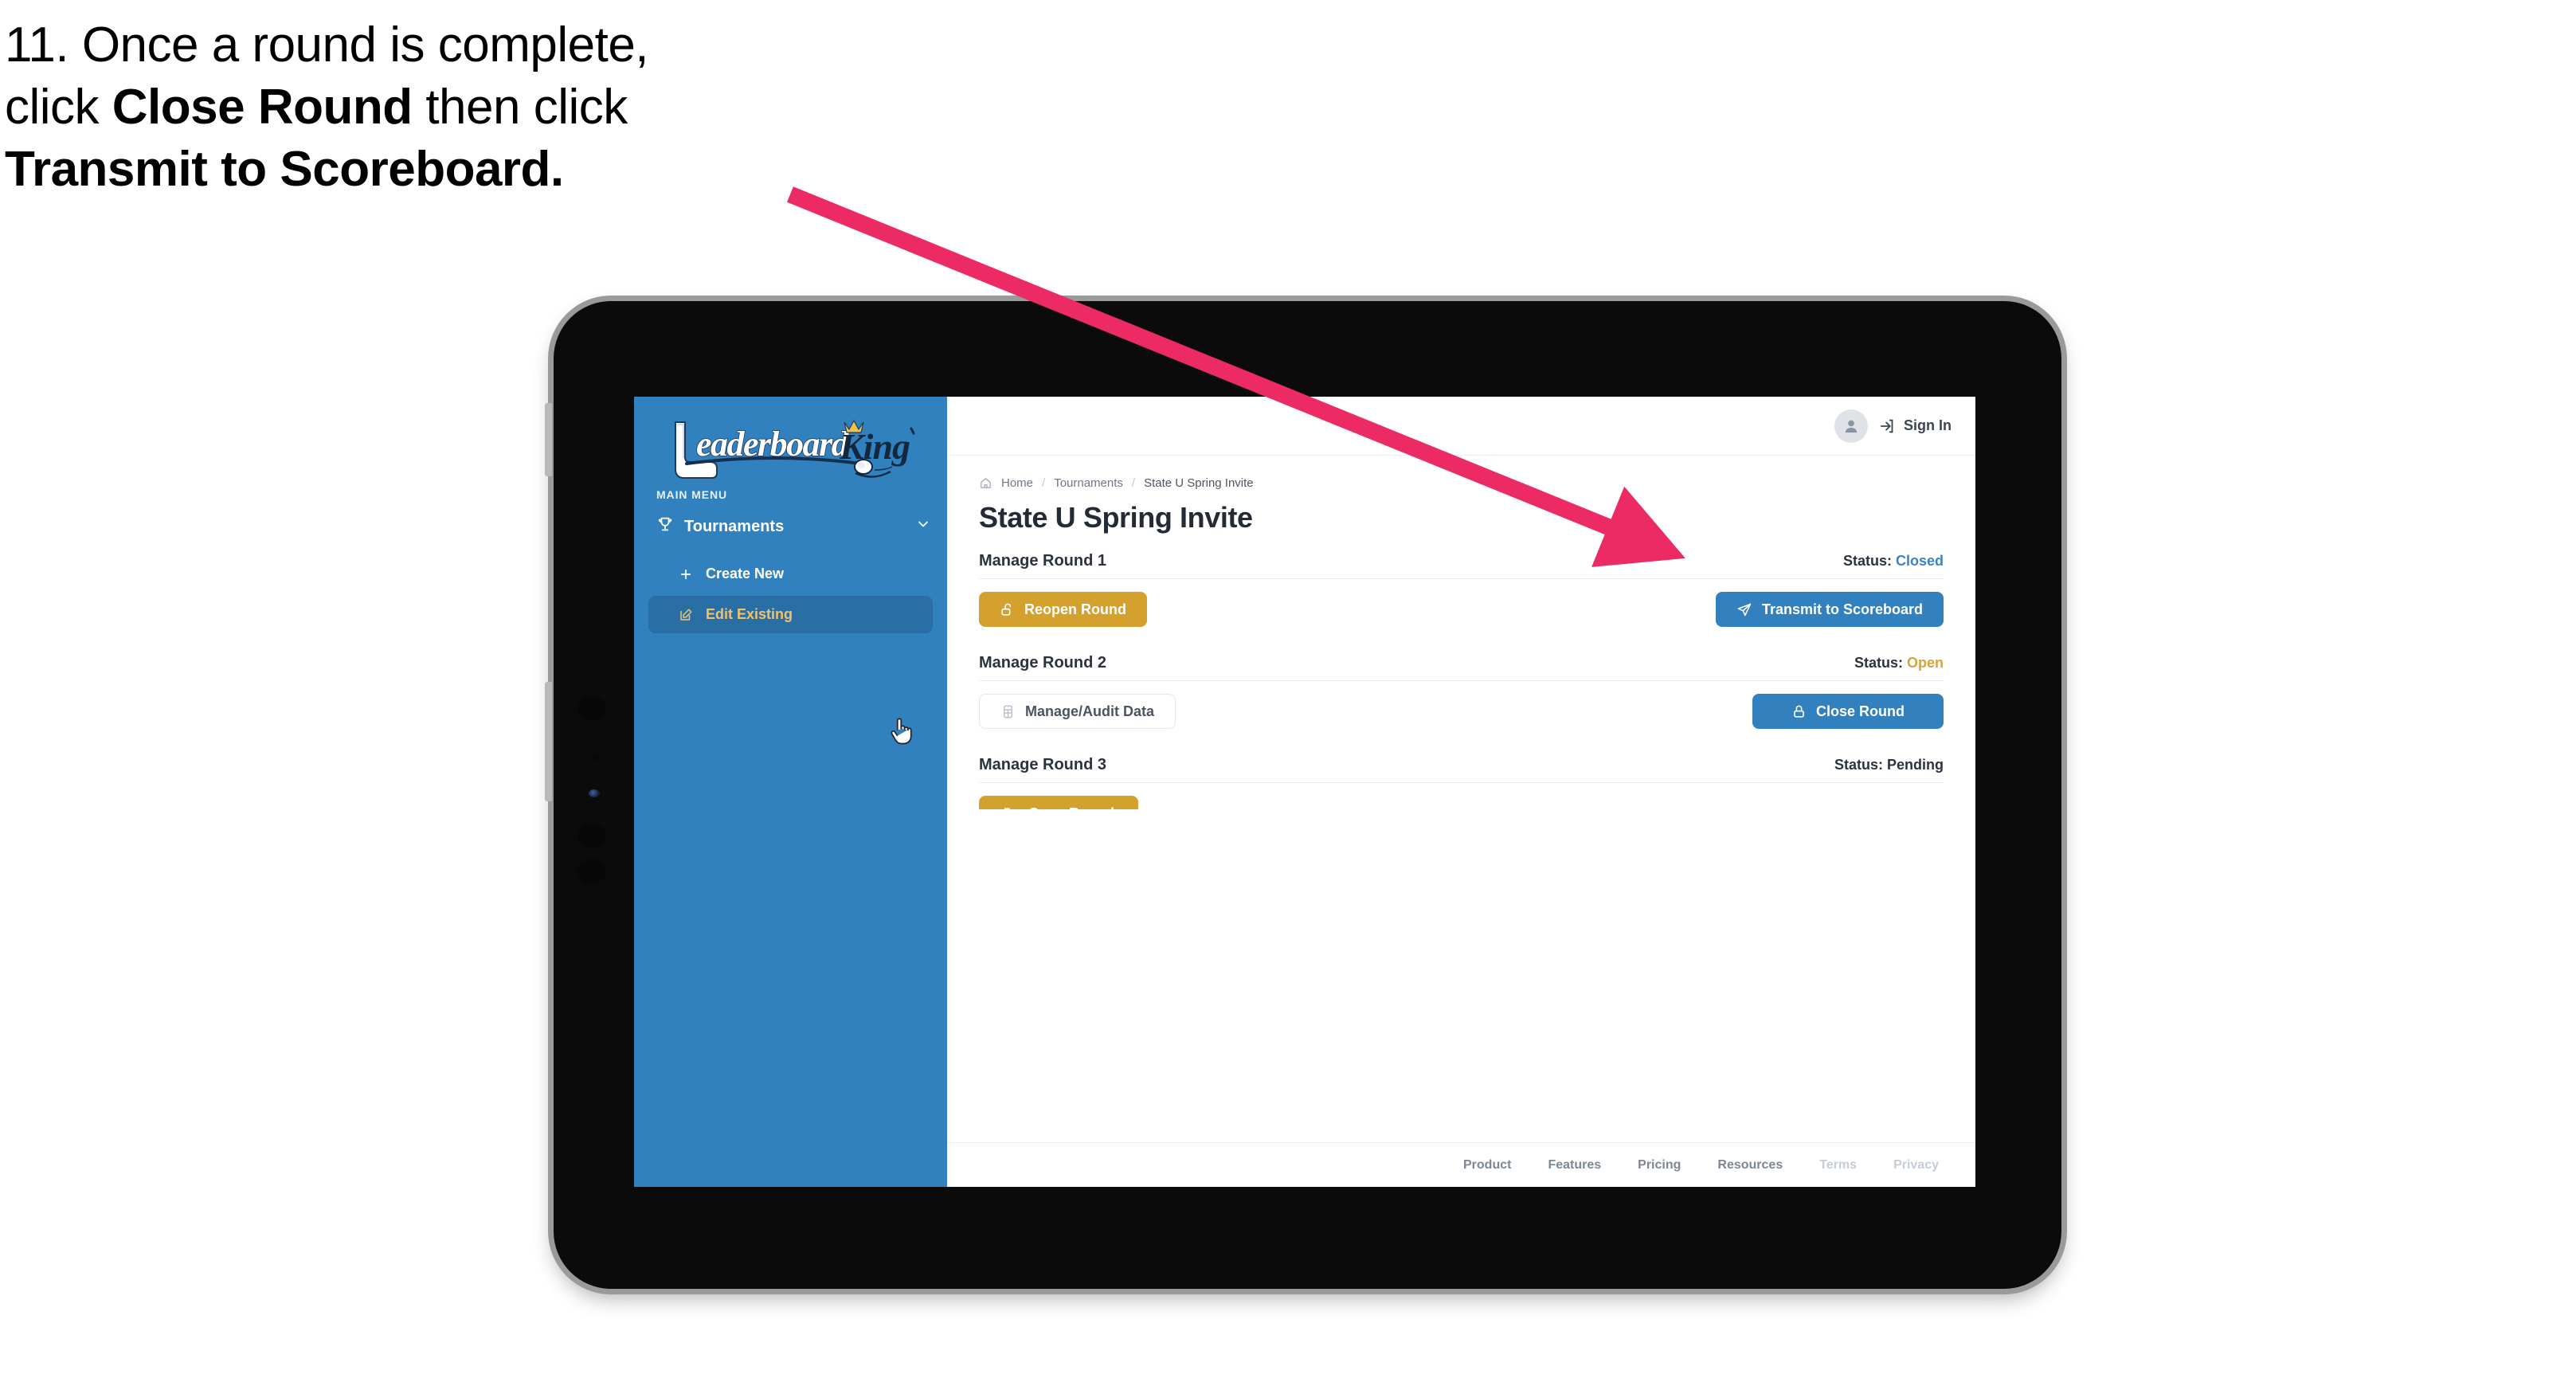 This screenshot has height=1386, width=2576. I want to click on open-round-button: Open Round, so click(1058, 802).